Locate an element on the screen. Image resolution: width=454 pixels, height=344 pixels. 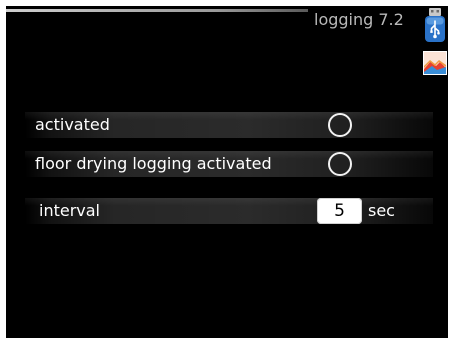
setting-row-activated: activated is located at coordinates (229, 125).